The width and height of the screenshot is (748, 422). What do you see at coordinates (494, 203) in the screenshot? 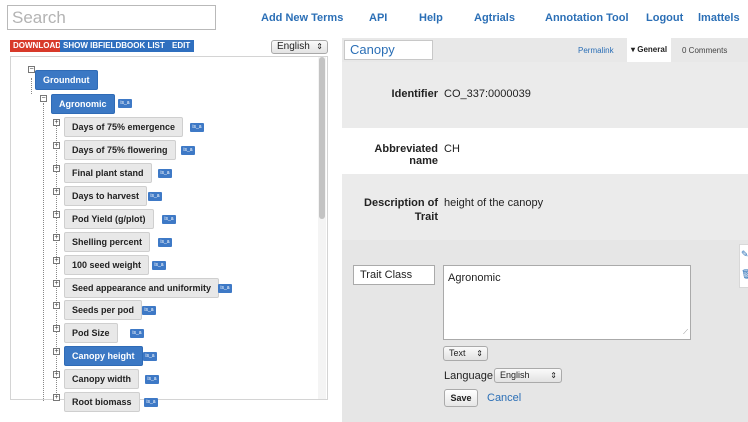
I see `description-value: height of the canopy` at bounding box center [494, 203].